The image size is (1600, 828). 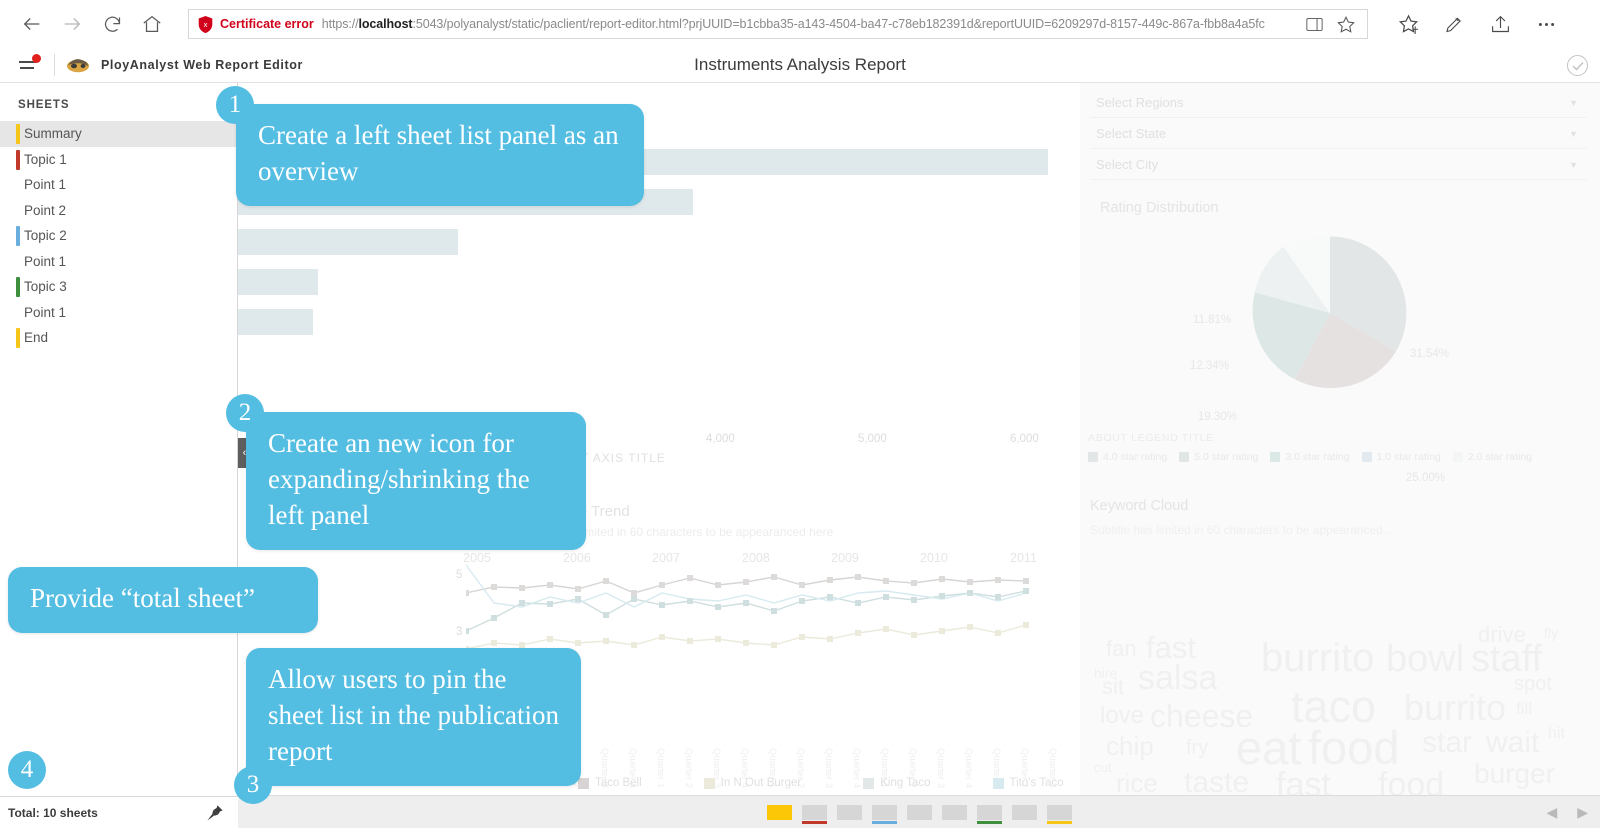 What do you see at coordinates (1556, 733) in the screenshot?
I see `cloud-word: hit` at bounding box center [1556, 733].